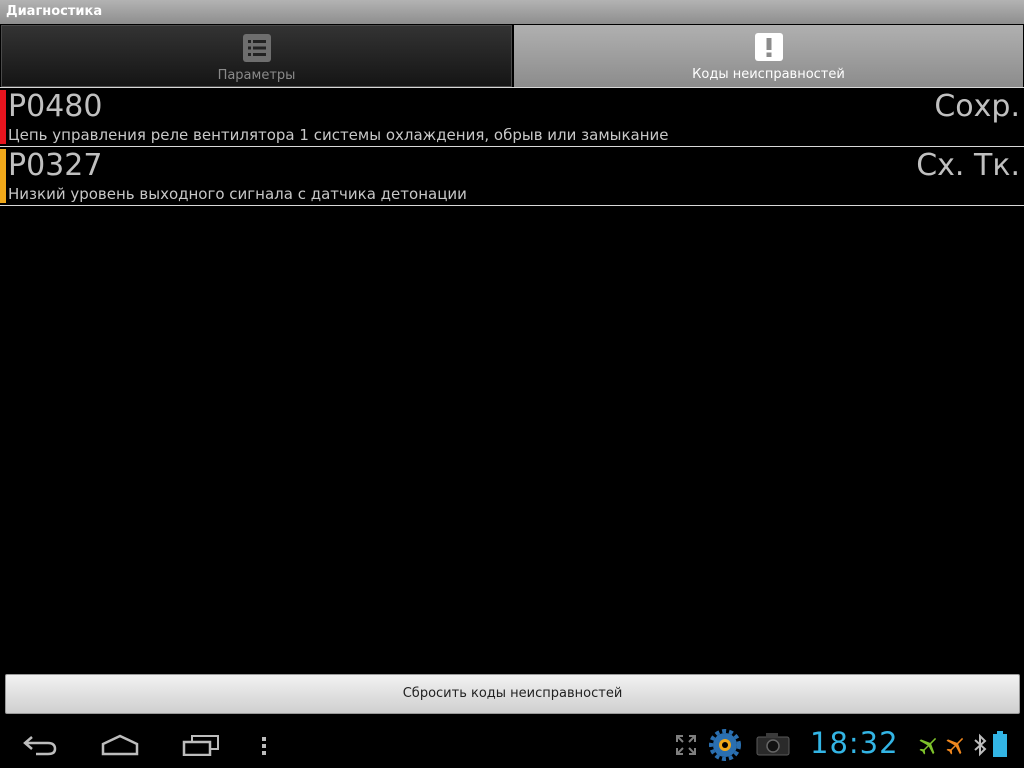 This screenshot has height=768, width=1024. What do you see at coordinates (201, 745) in the screenshot?
I see `recent-apps-icon` at bounding box center [201, 745].